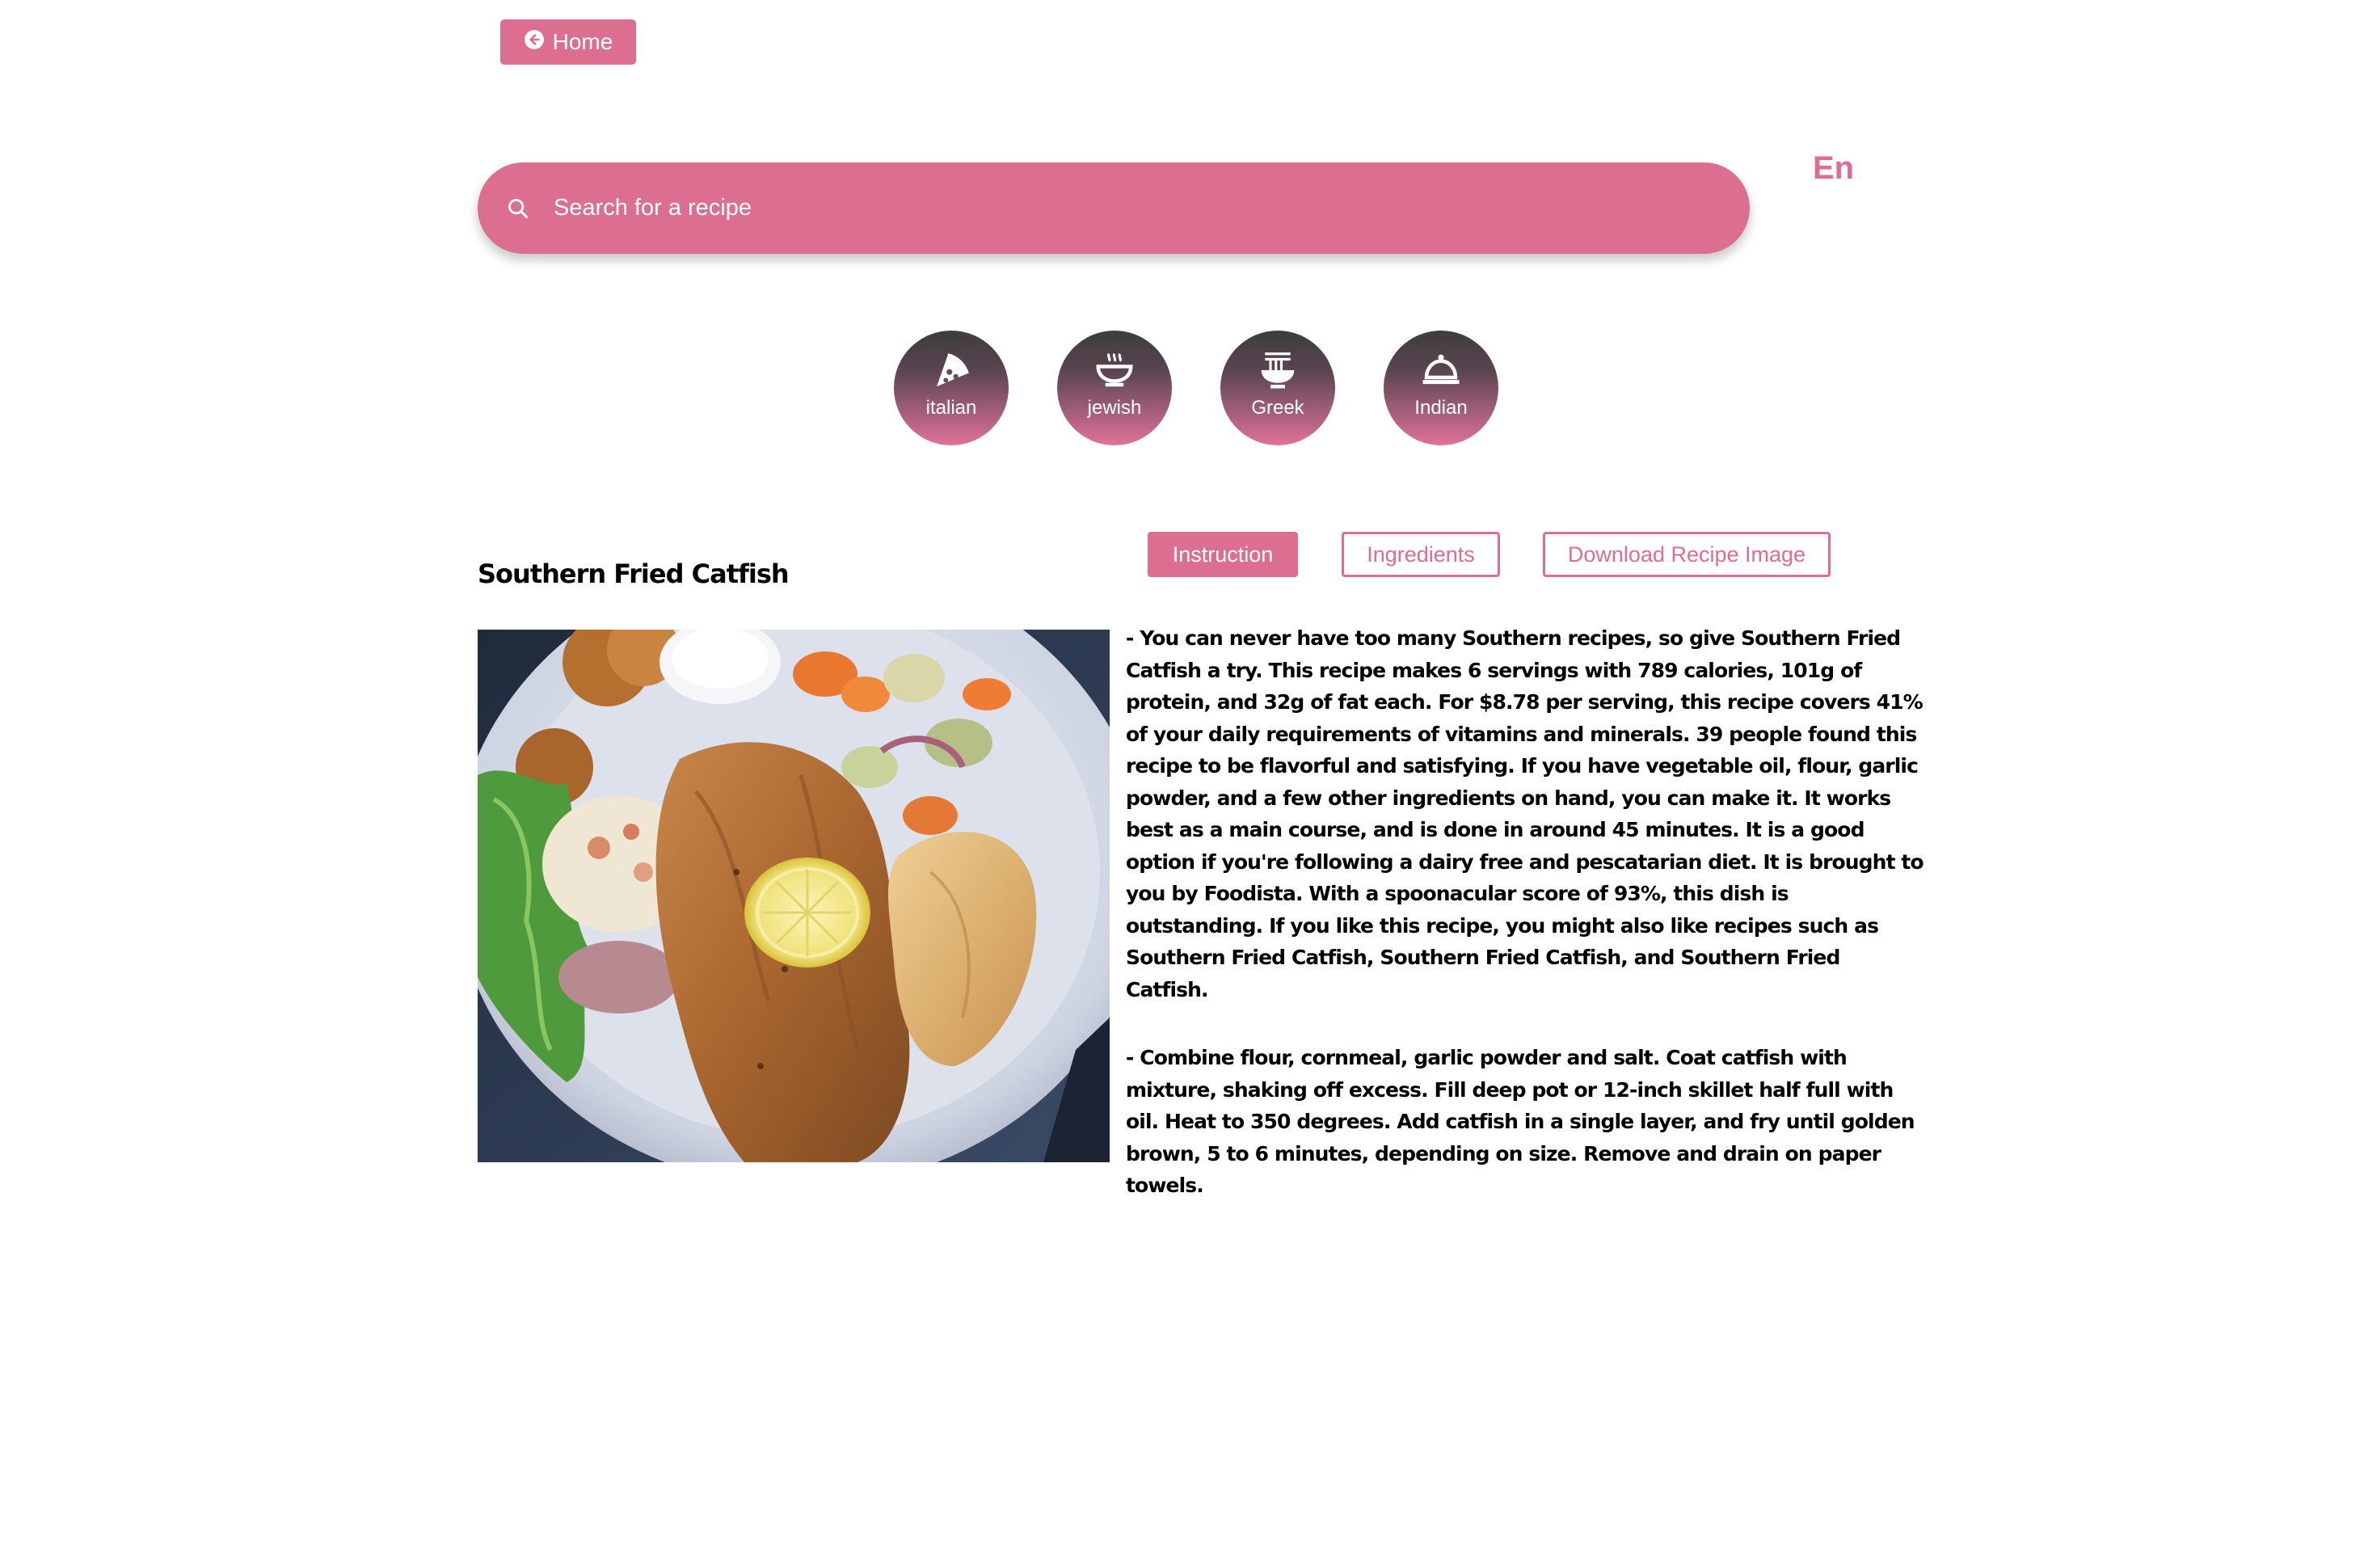 The width and height of the screenshot is (2368, 1568). I want to click on language-switcher: En, so click(1833, 168).